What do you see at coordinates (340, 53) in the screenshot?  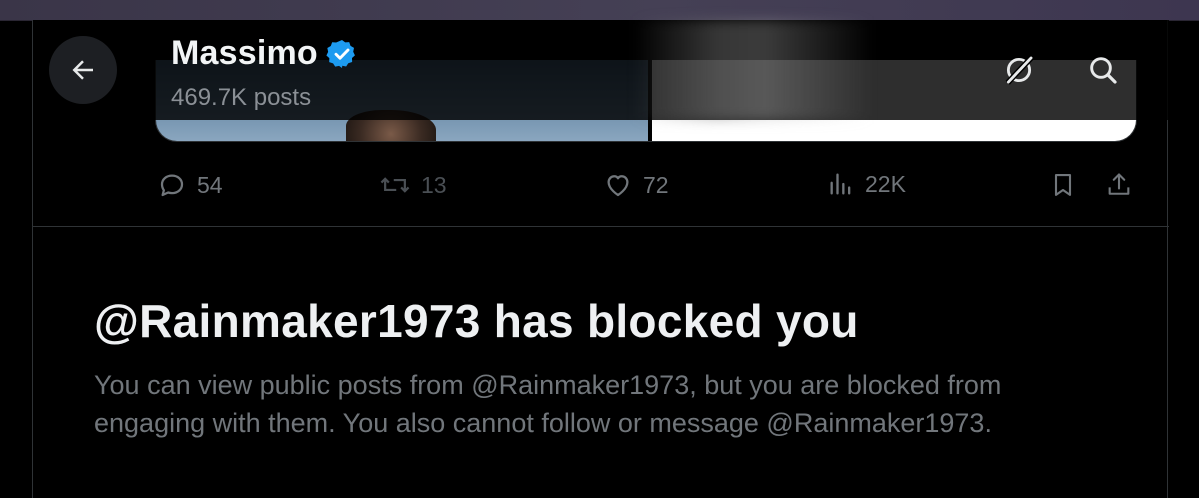 I see `verified-badge-icon` at bounding box center [340, 53].